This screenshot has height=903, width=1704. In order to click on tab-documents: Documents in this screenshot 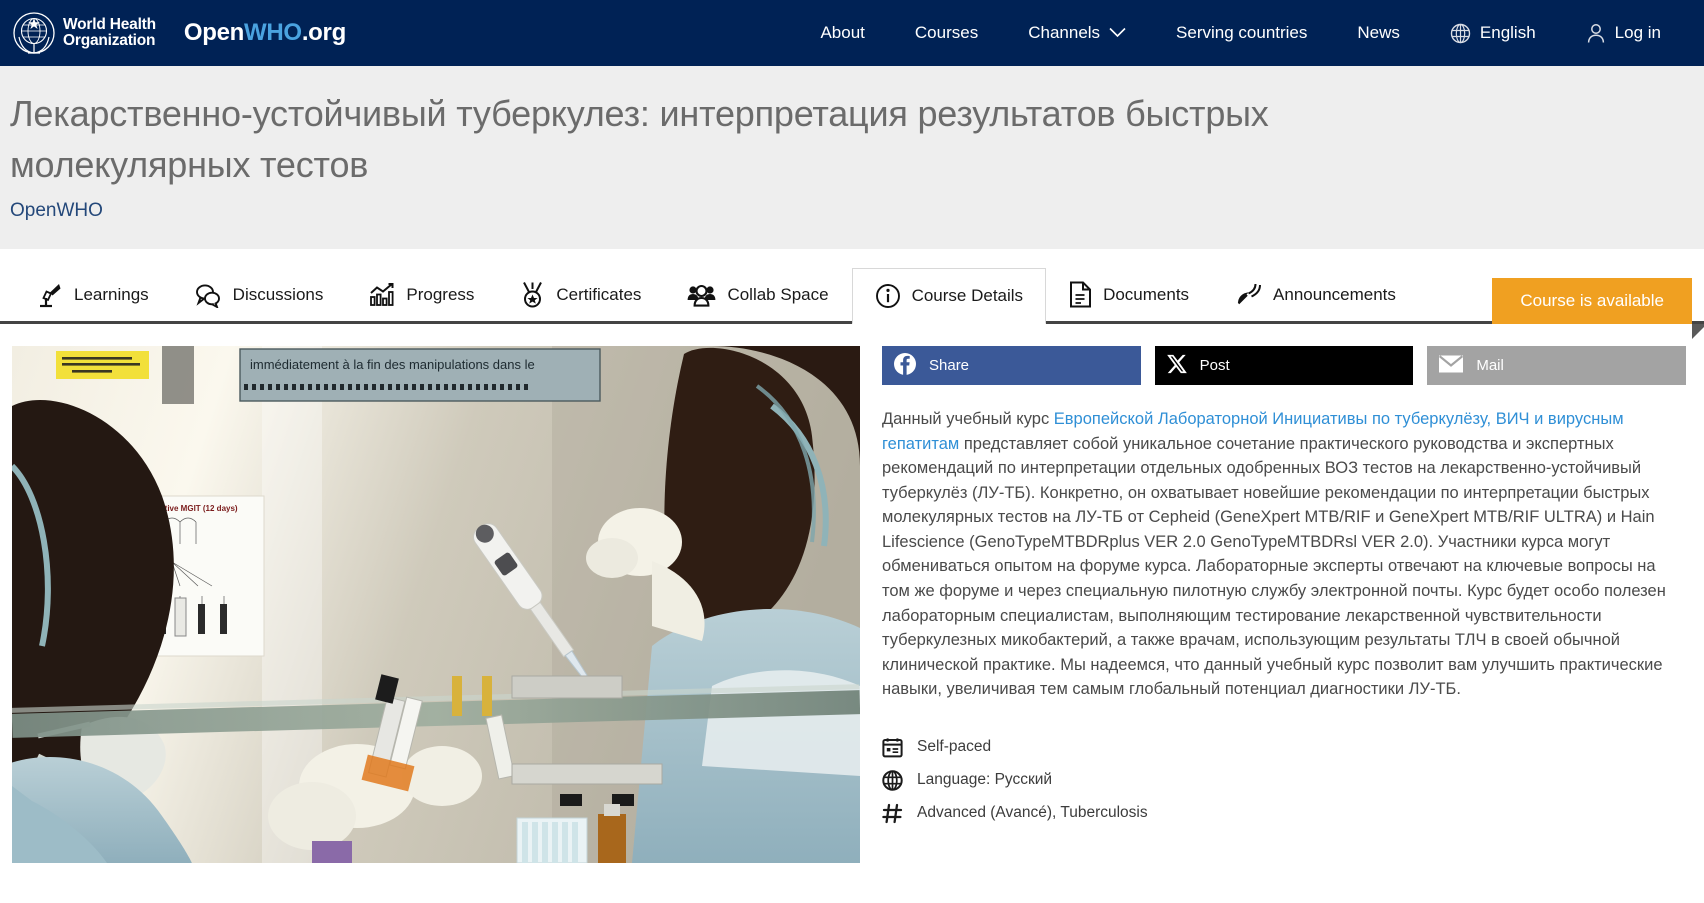, I will do `click(1129, 294)`.